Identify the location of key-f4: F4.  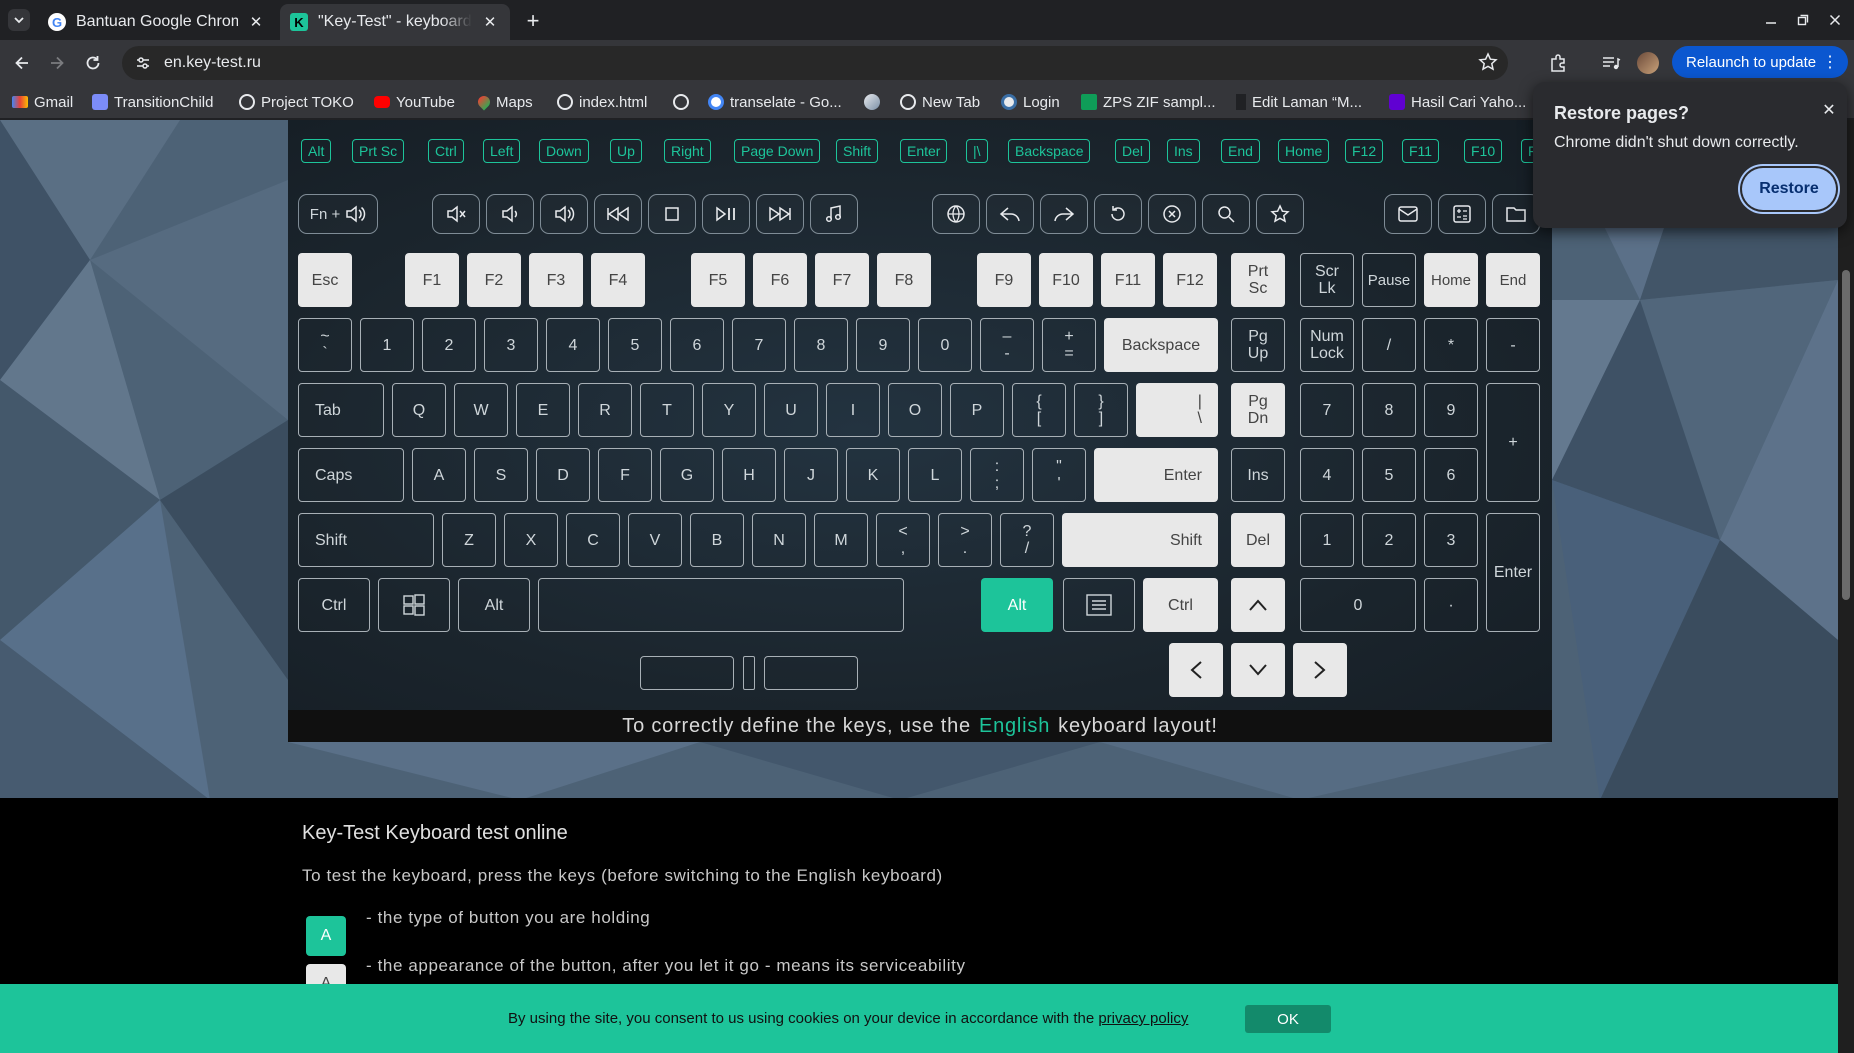
(618, 280).